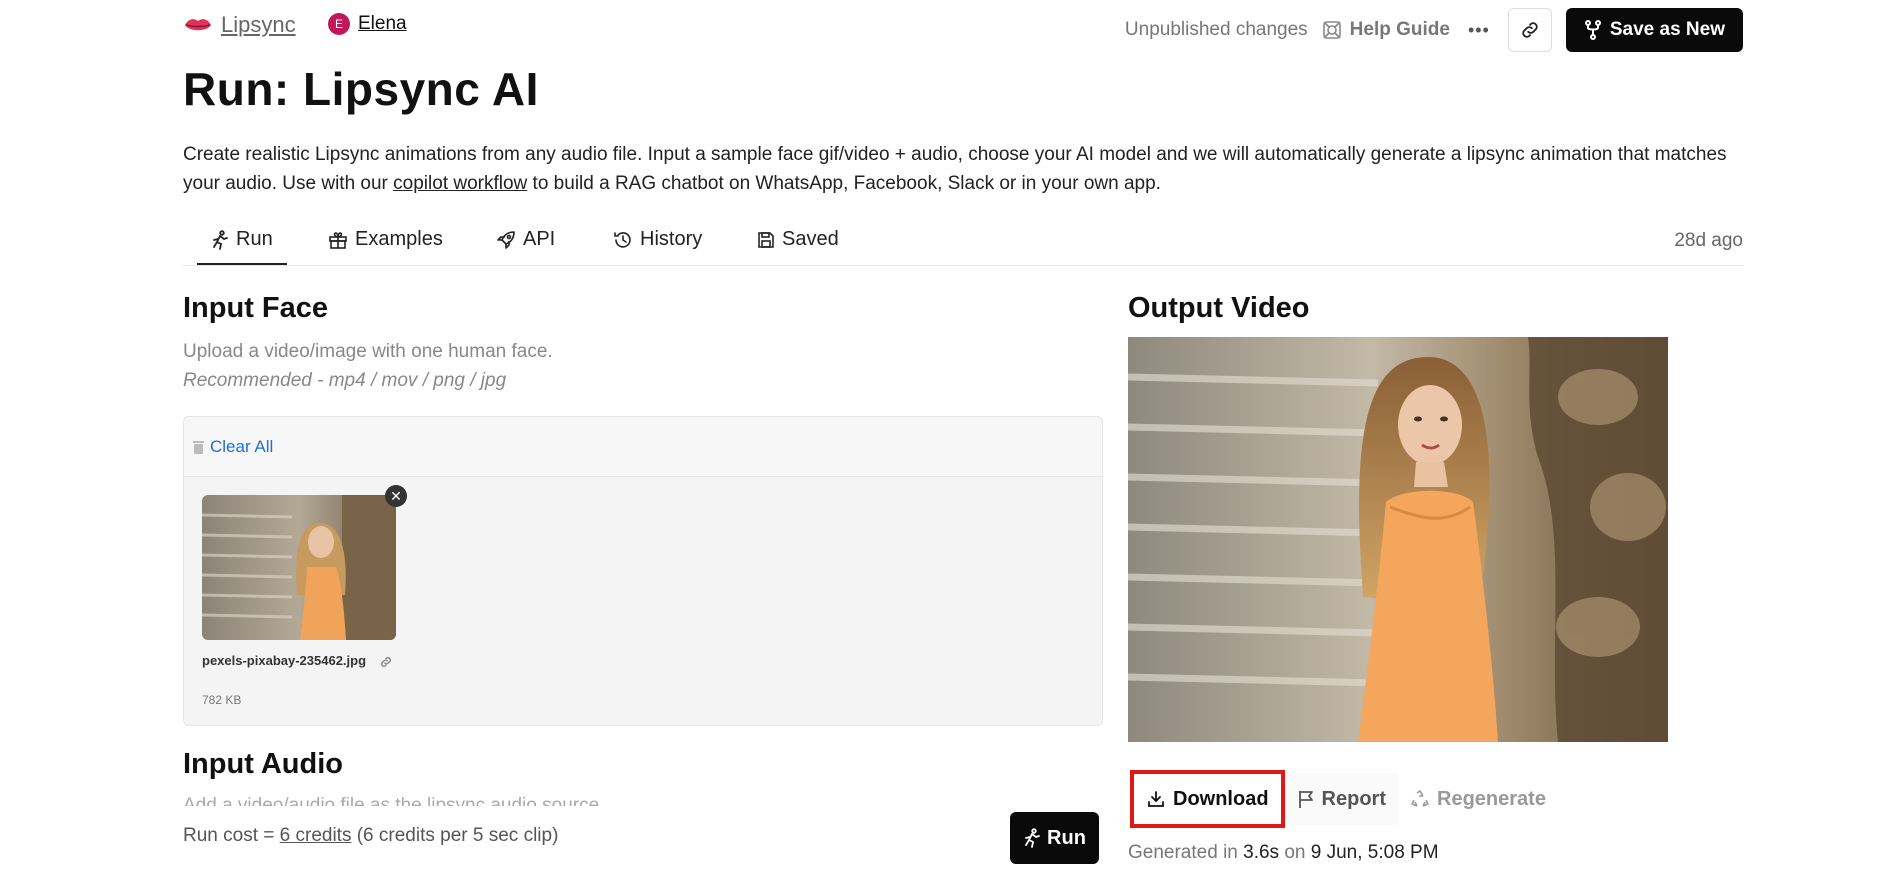  What do you see at coordinates (539, 239) in the screenshot?
I see `tab-api-label: API` at bounding box center [539, 239].